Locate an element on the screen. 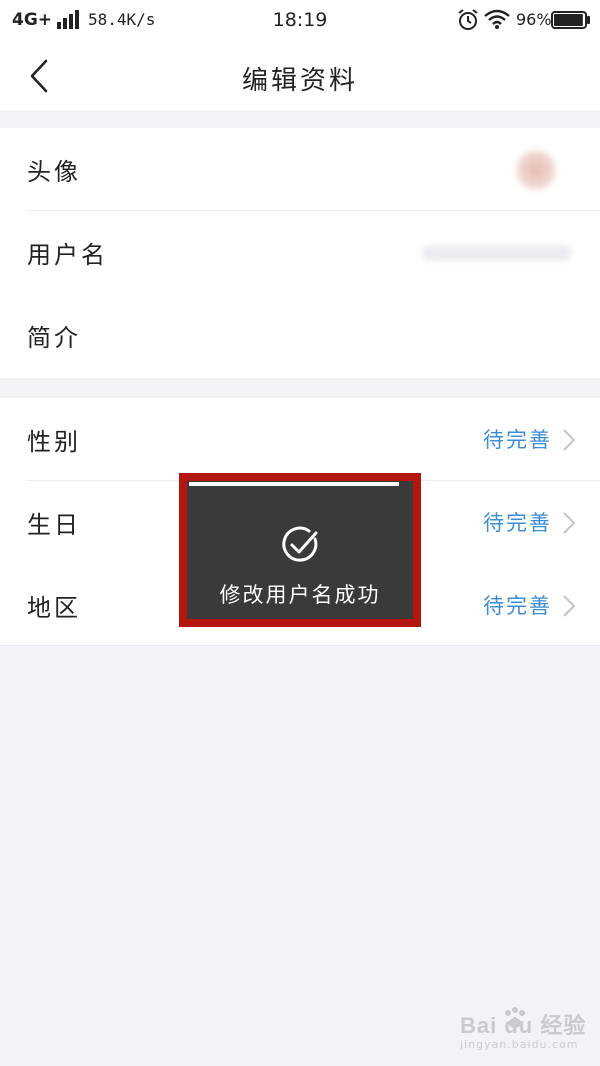 This screenshot has height=1066, width=600. nav-header: 编辑资料 is located at coordinates (300, 76).